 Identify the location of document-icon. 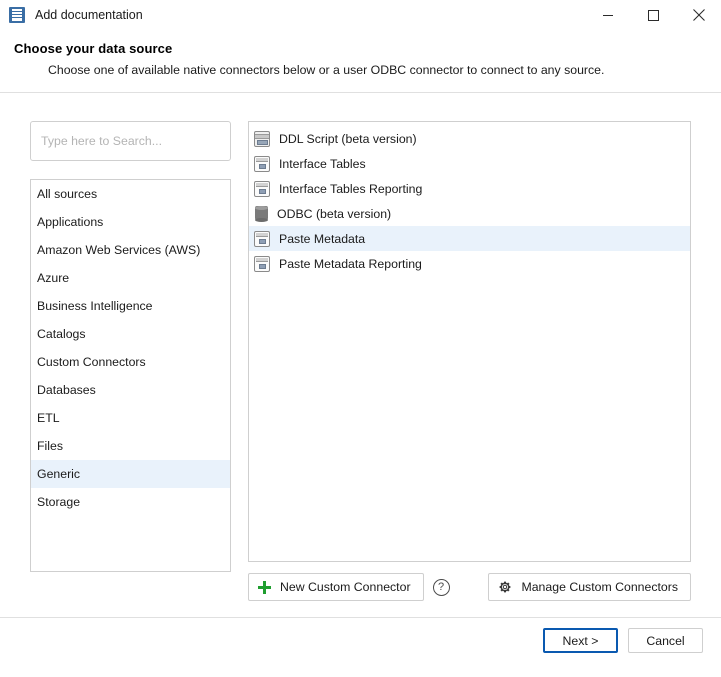
(17, 15).